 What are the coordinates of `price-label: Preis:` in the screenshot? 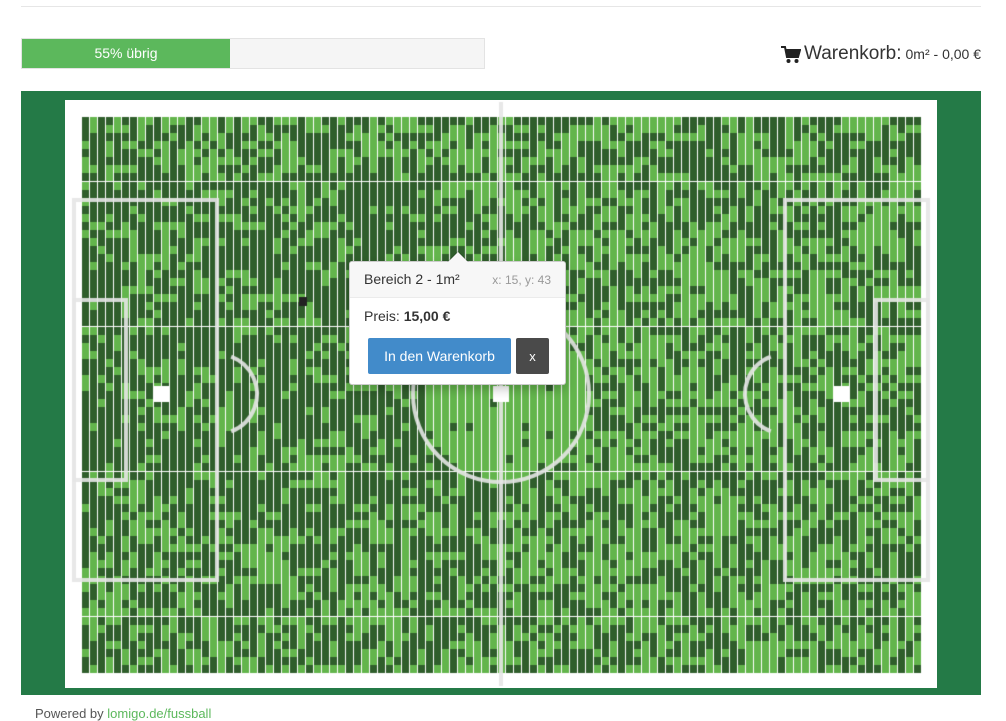 It's located at (382, 316).